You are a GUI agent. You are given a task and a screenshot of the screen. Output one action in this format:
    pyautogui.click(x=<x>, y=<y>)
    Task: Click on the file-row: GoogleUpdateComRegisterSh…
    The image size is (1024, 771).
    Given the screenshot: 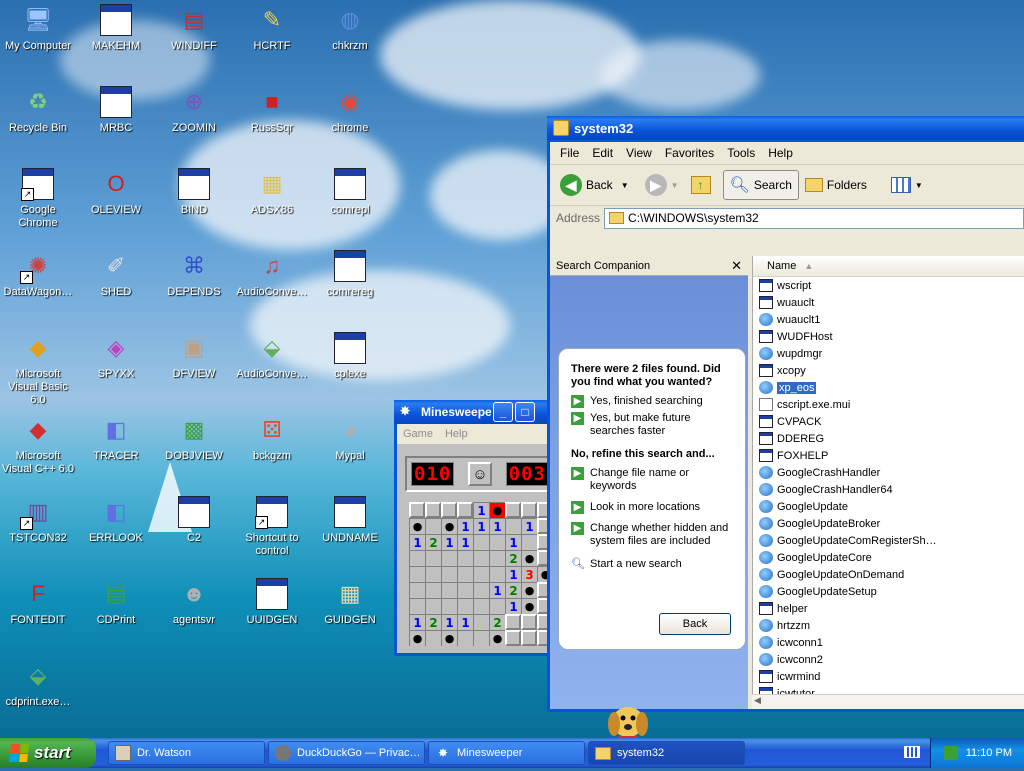 What is the action you would take?
    pyautogui.click(x=888, y=540)
    